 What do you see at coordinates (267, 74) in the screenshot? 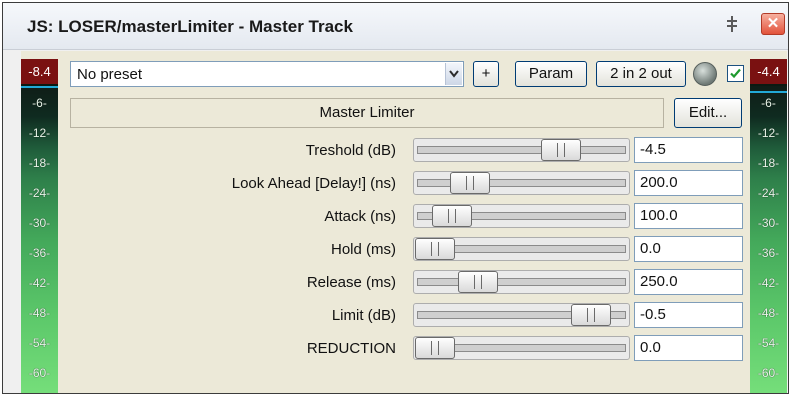
I see `preset-dropdown: No preset` at bounding box center [267, 74].